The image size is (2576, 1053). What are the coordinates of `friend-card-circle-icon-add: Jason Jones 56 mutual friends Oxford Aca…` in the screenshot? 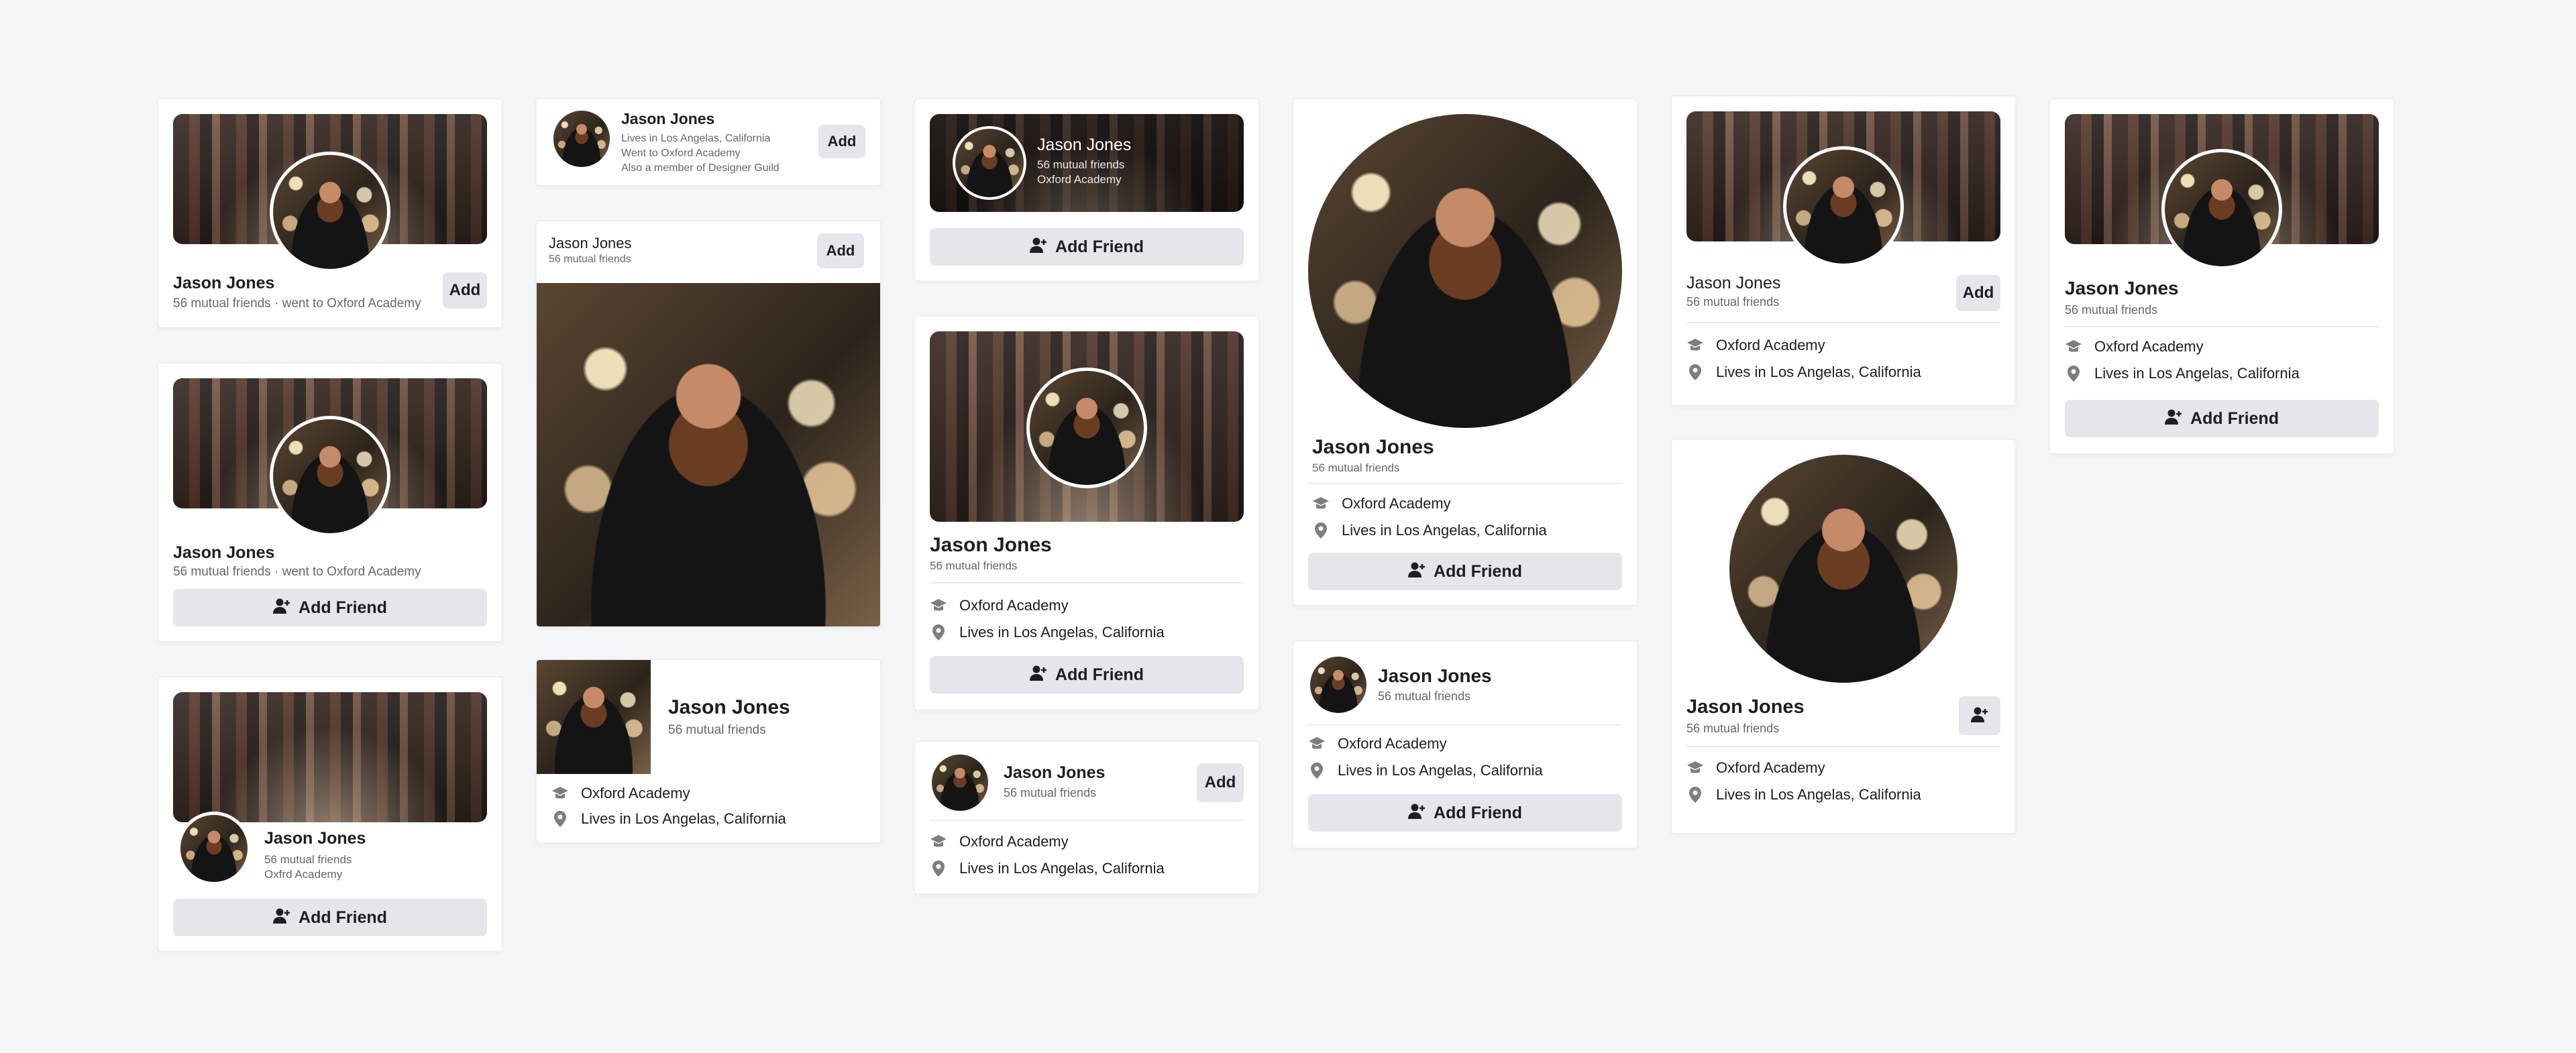 It's located at (1843, 636).